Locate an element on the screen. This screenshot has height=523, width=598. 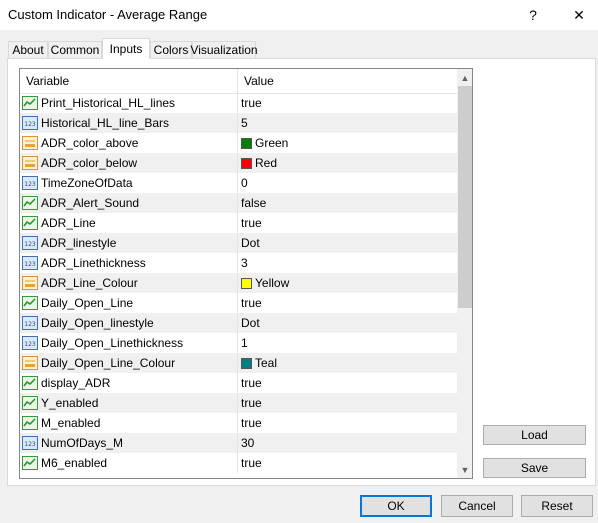
grid-row: 123 Daily_Open_linestyle Dot is located at coordinates (238, 323).